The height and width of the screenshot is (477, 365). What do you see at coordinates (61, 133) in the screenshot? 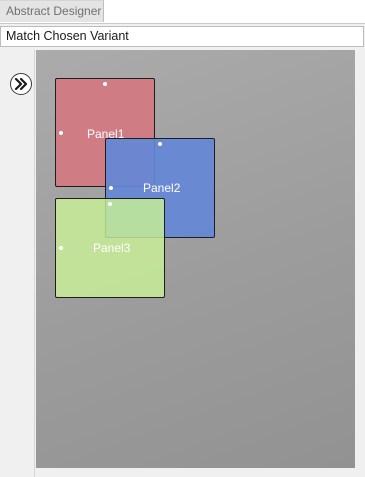
I see `panel-1-left-handle` at bounding box center [61, 133].